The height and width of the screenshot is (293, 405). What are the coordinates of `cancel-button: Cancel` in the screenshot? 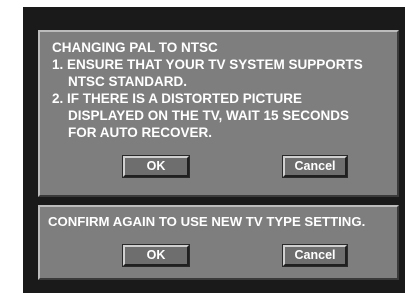 It's located at (315, 166).